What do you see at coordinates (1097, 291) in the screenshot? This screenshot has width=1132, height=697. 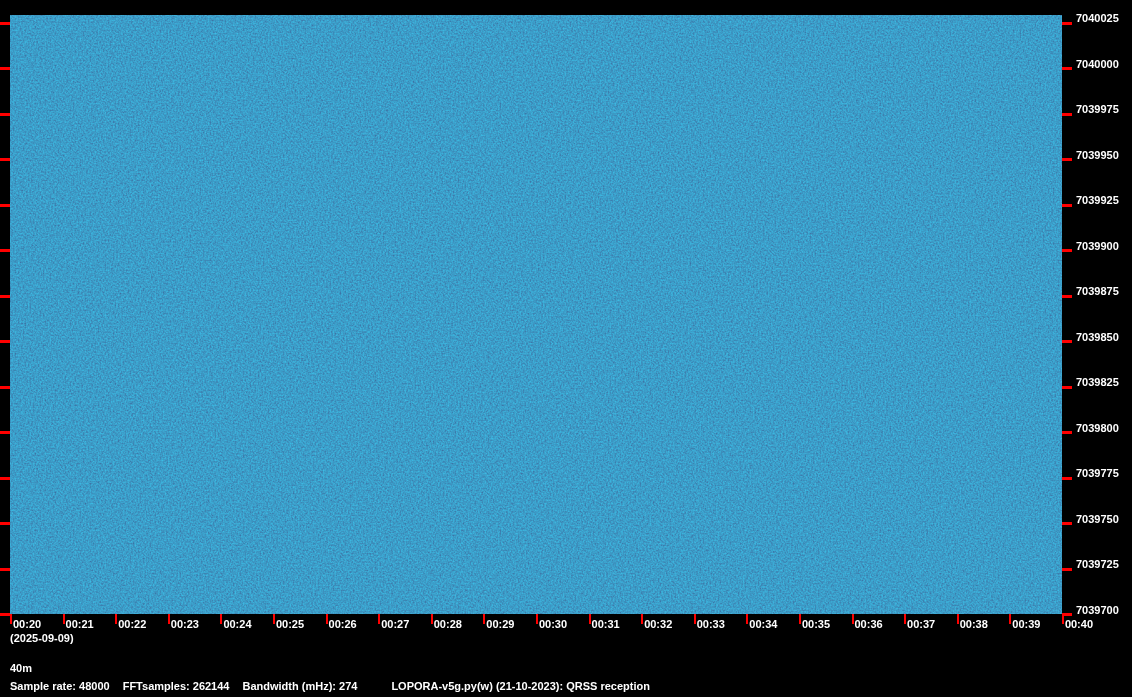 I see `frequency-label: 7039875` at bounding box center [1097, 291].